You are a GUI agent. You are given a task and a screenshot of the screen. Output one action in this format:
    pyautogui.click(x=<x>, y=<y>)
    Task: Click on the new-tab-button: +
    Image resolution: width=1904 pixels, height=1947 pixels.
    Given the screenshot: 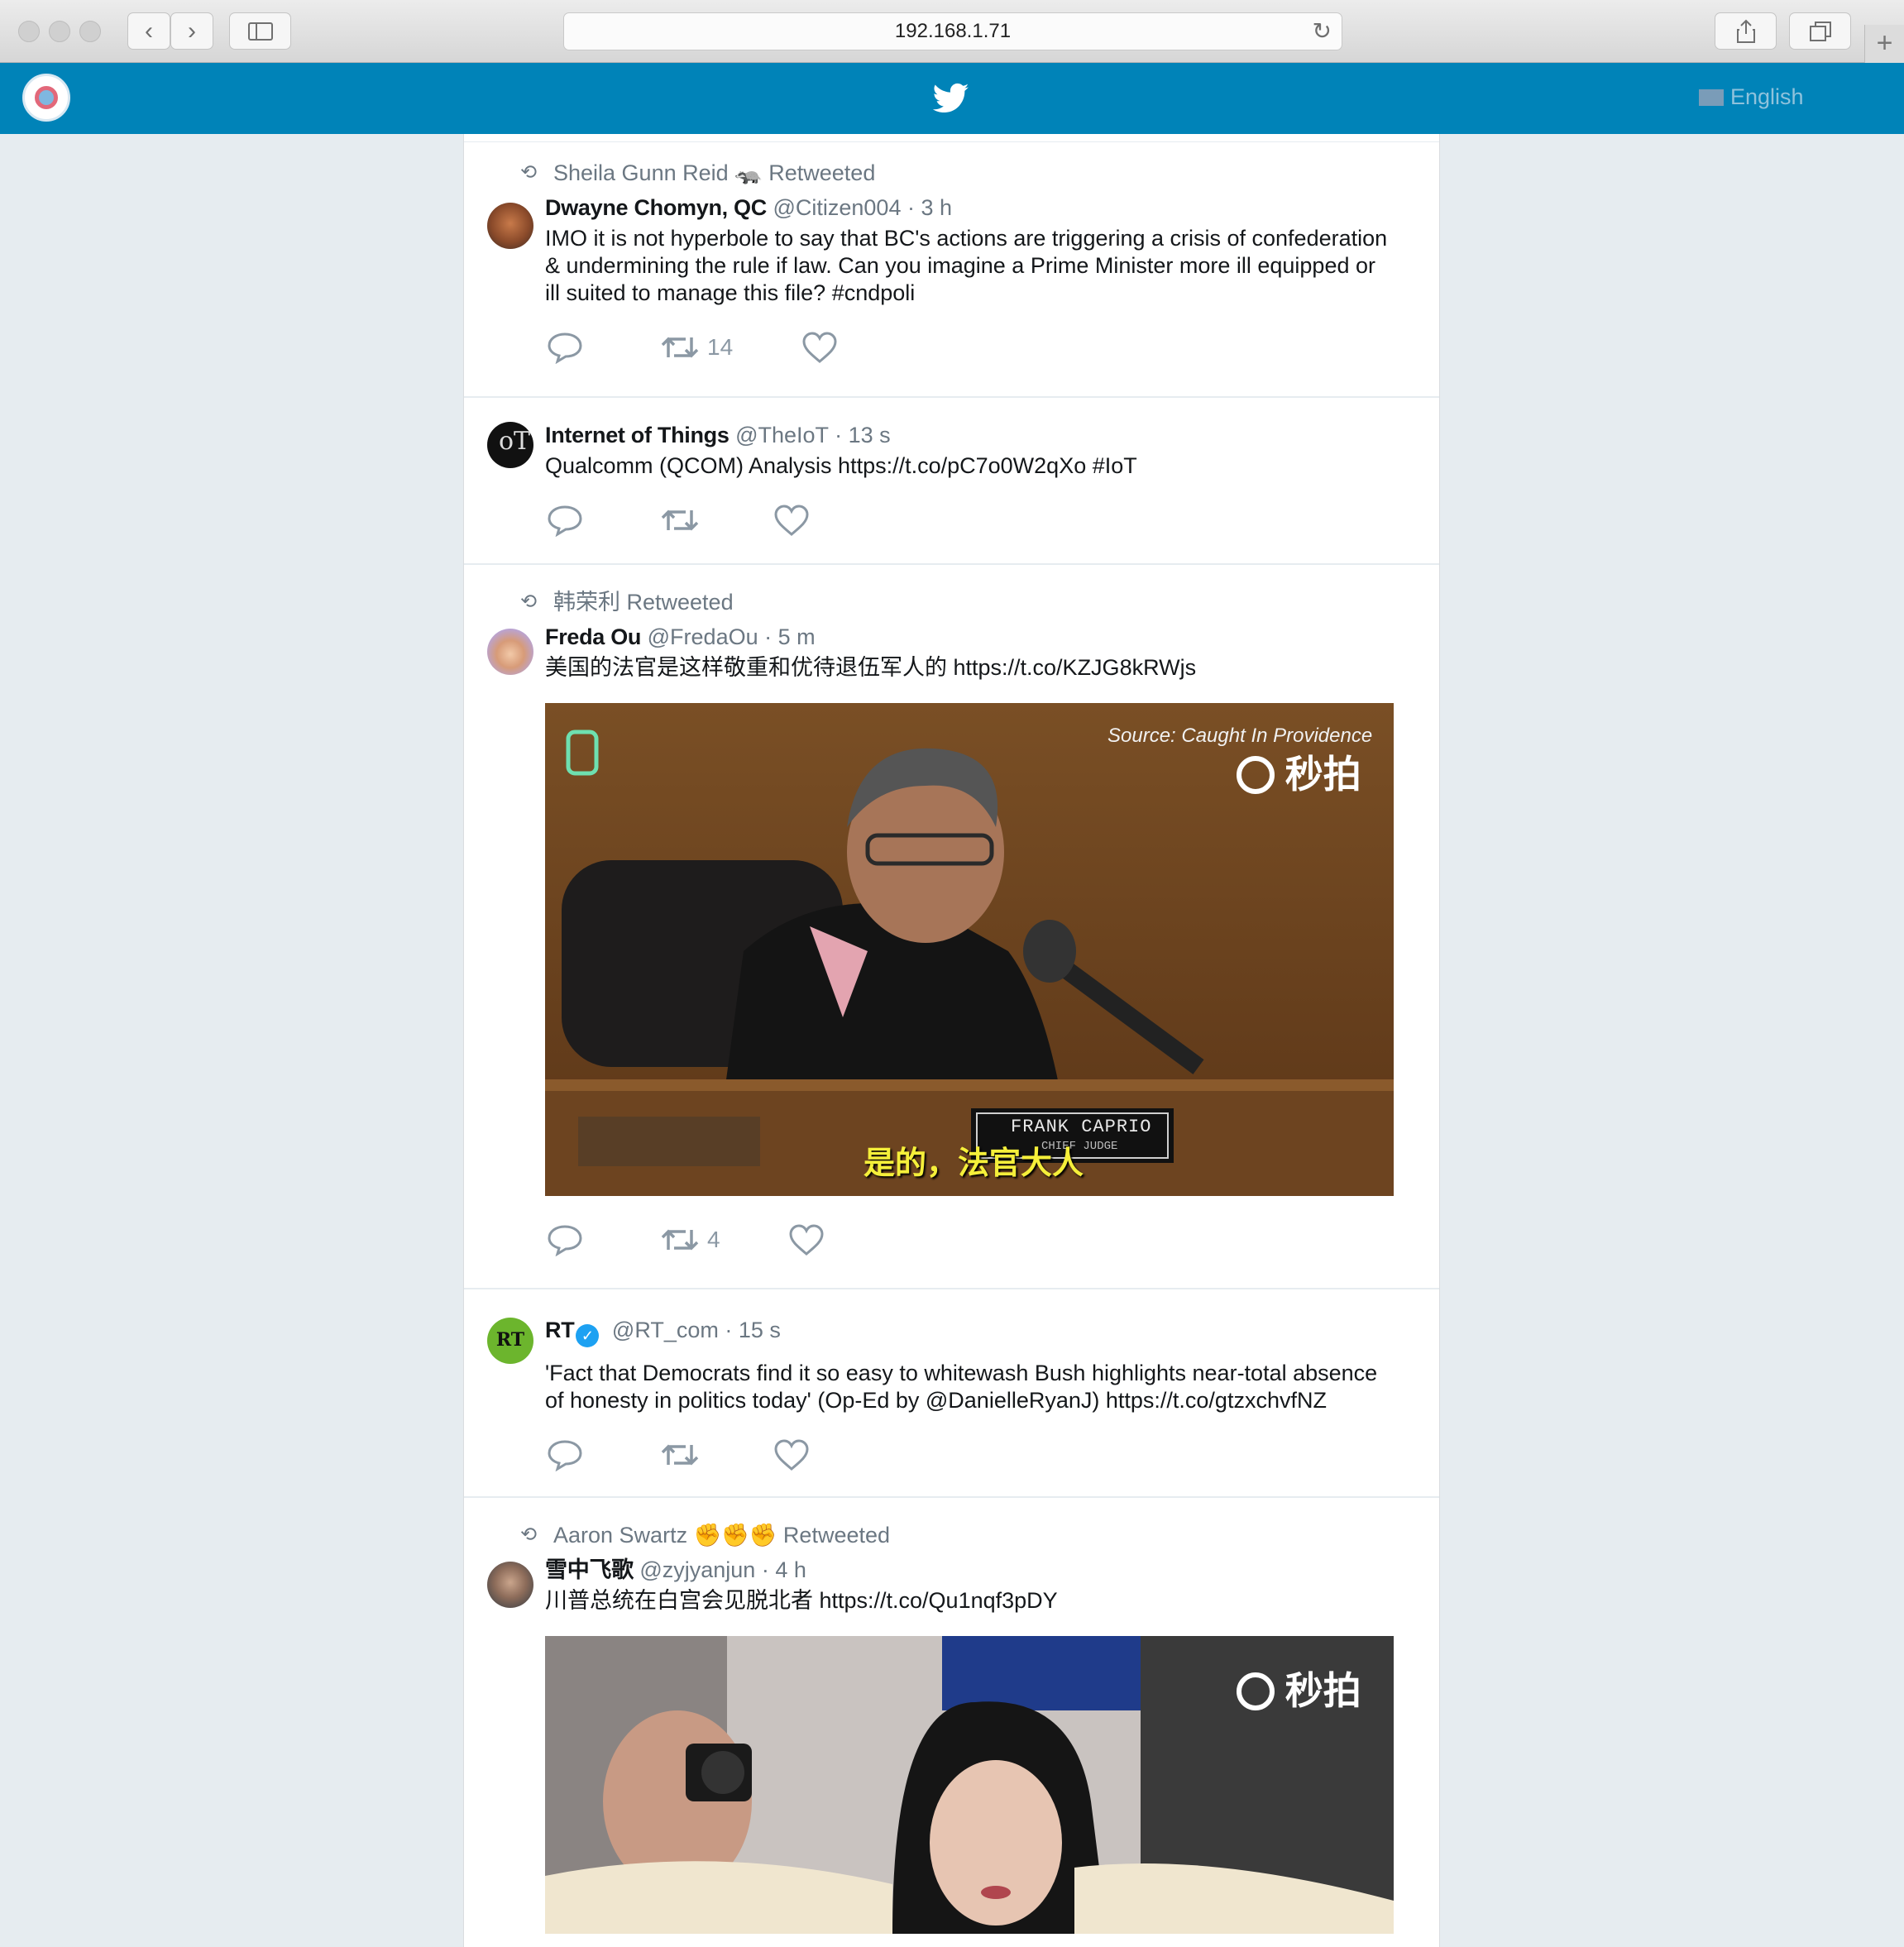 What is the action you would take?
    pyautogui.click(x=1884, y=44)
    